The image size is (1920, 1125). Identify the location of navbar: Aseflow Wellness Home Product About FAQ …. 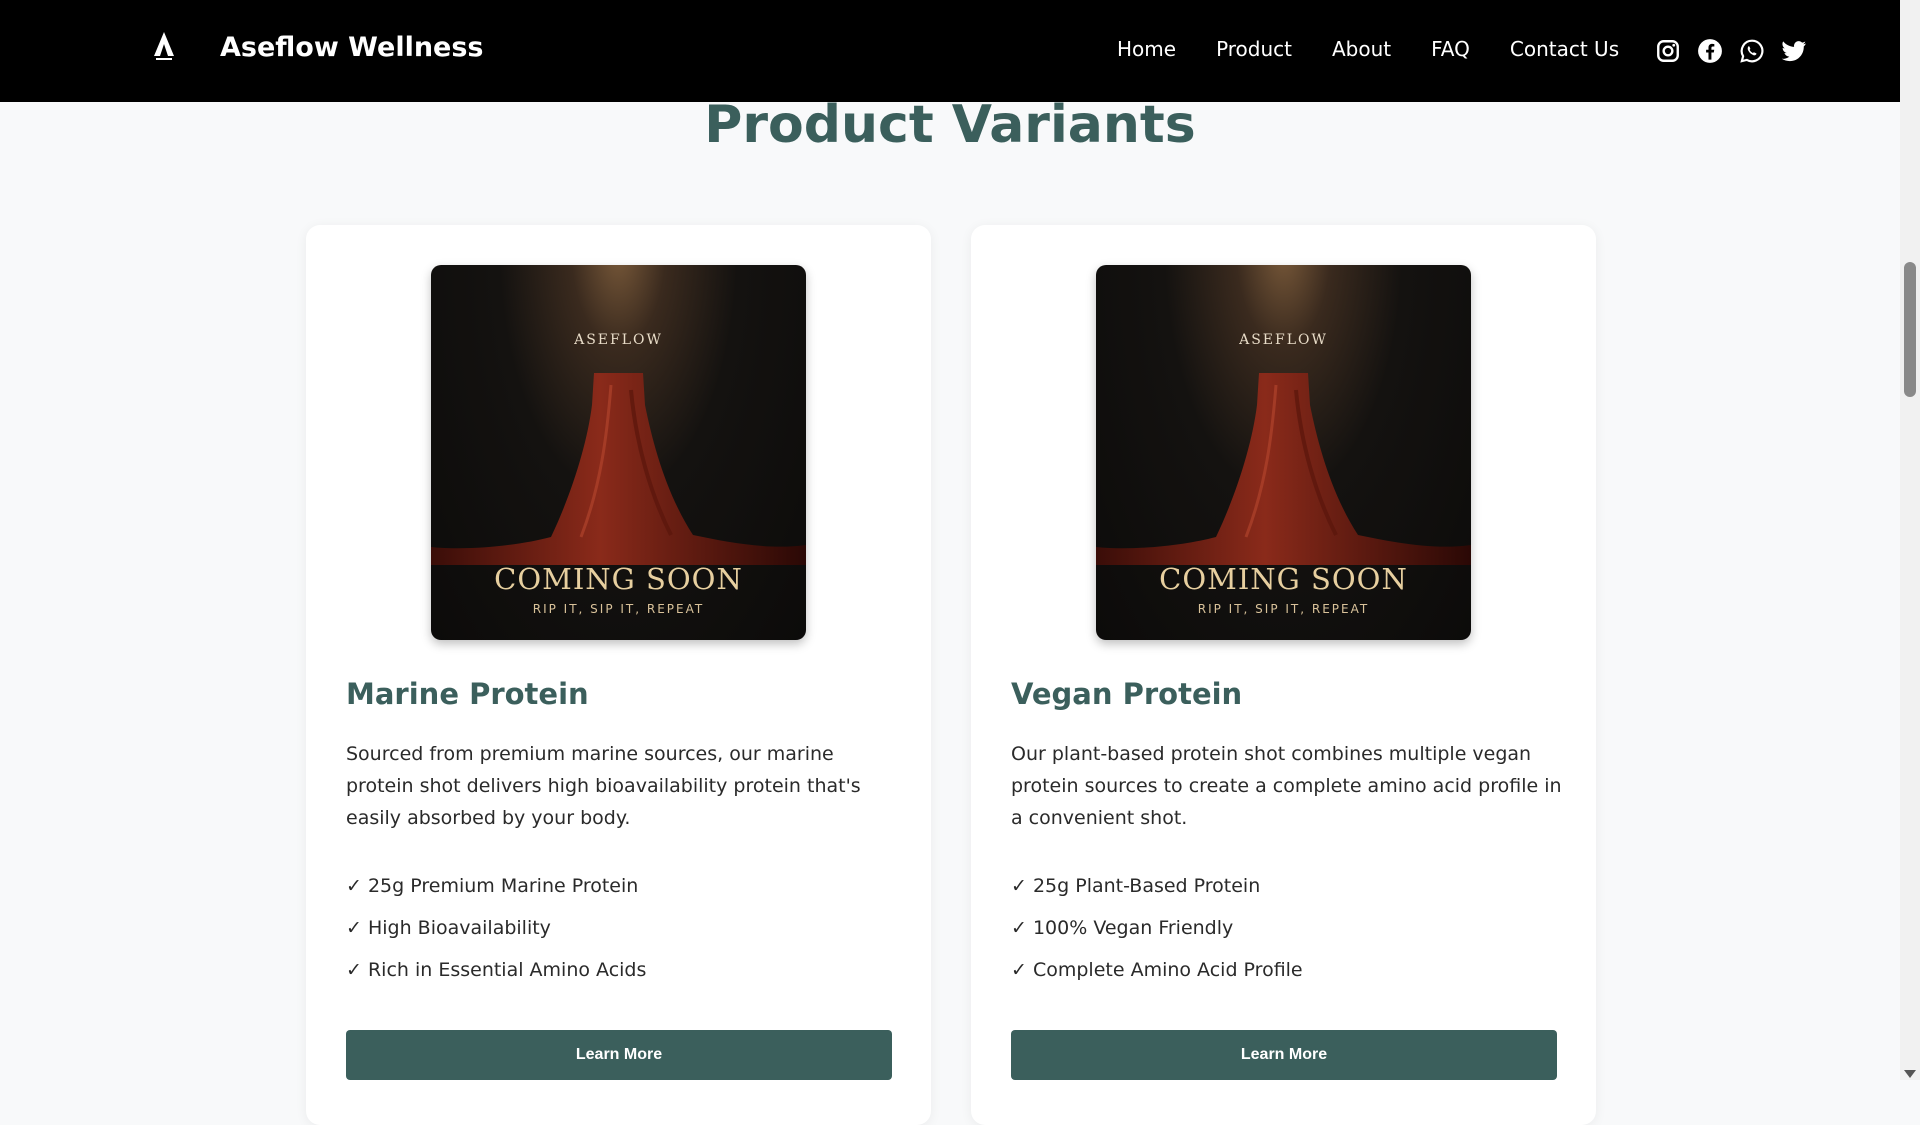
(950, 51).